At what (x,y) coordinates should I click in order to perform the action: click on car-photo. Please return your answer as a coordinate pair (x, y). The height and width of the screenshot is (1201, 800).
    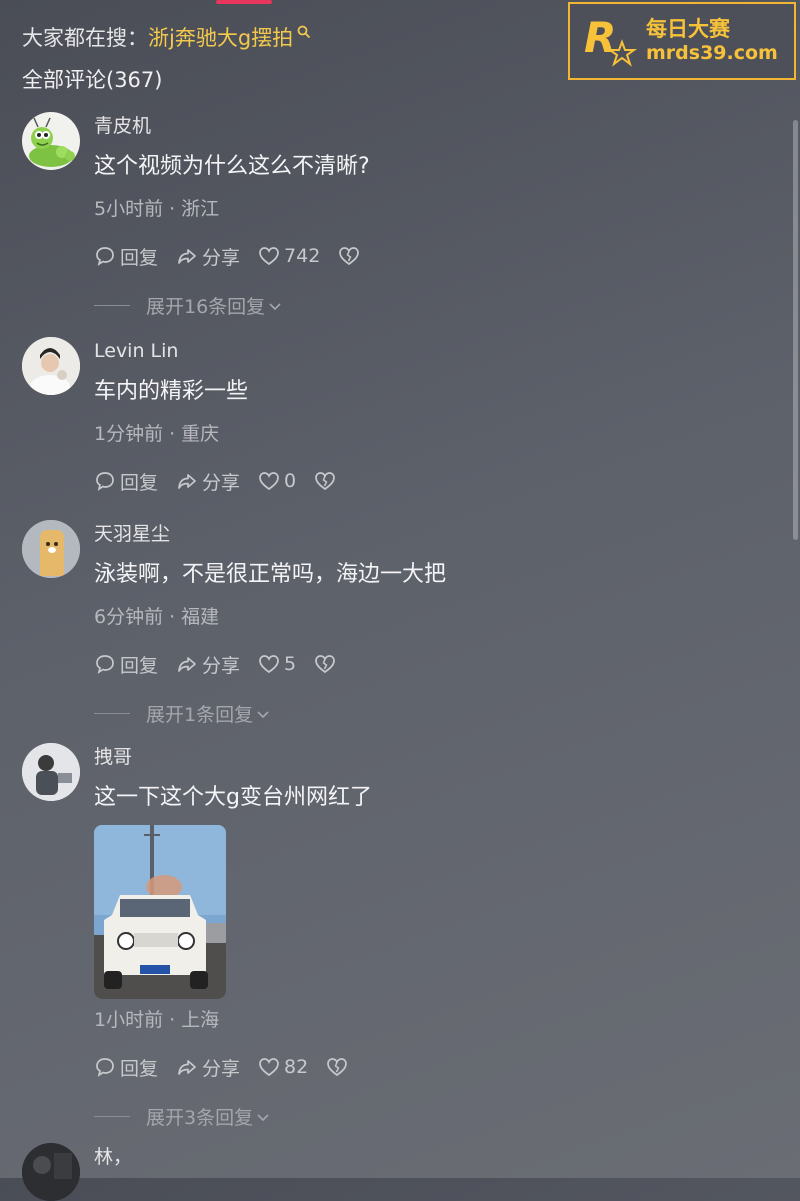
    Looking at the image, I should click on (160, 912).